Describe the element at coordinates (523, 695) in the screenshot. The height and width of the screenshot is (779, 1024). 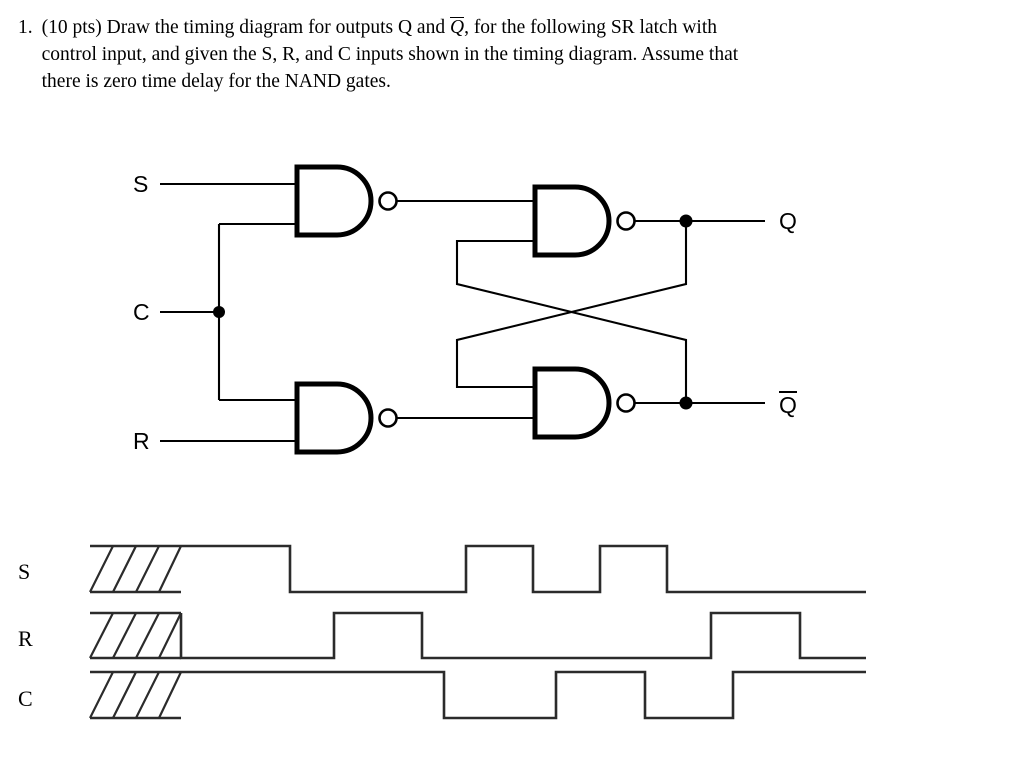
I see `waveform-c-trace` at that location.